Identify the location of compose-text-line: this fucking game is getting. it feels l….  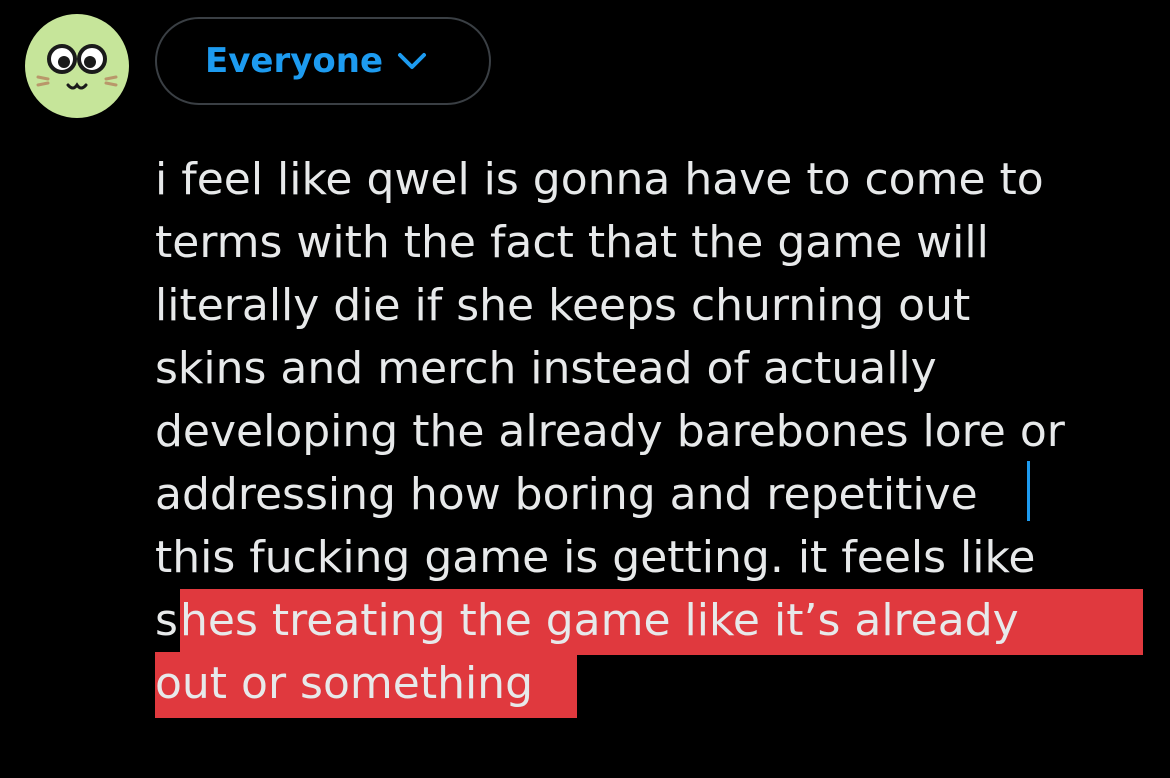
(595, 557).